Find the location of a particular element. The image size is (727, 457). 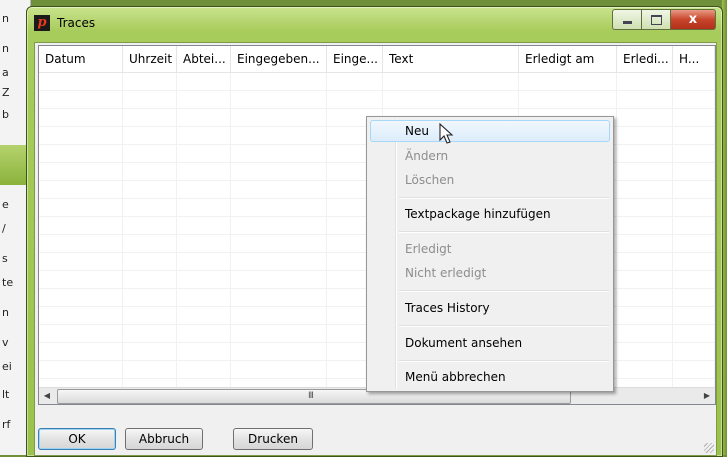

scroll-left-icon: ◀ is located at coordinates (47, 396).